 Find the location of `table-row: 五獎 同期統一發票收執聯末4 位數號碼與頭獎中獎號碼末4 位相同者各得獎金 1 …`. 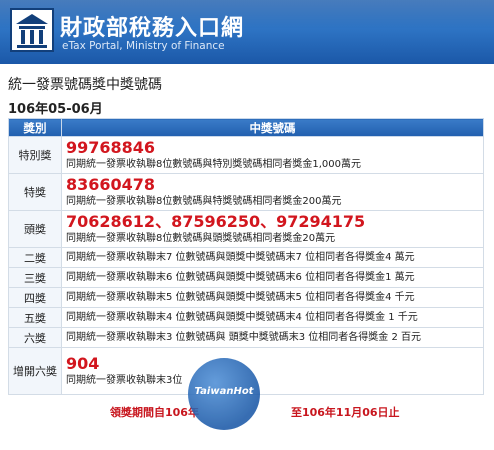

table-row: 五獎 同期統一發票收執聯末4 位數號碼與頭獎中獎號碼末4 位相同者各得獎金 1 … is located at coordinates (246, 317).